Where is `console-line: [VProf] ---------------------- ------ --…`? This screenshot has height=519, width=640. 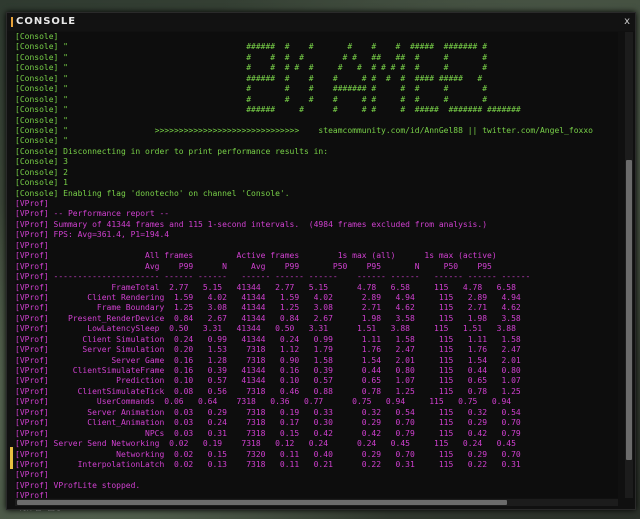 console-line: [VProf] ---------------------- ------ --… is located at coordinates (273, 277).